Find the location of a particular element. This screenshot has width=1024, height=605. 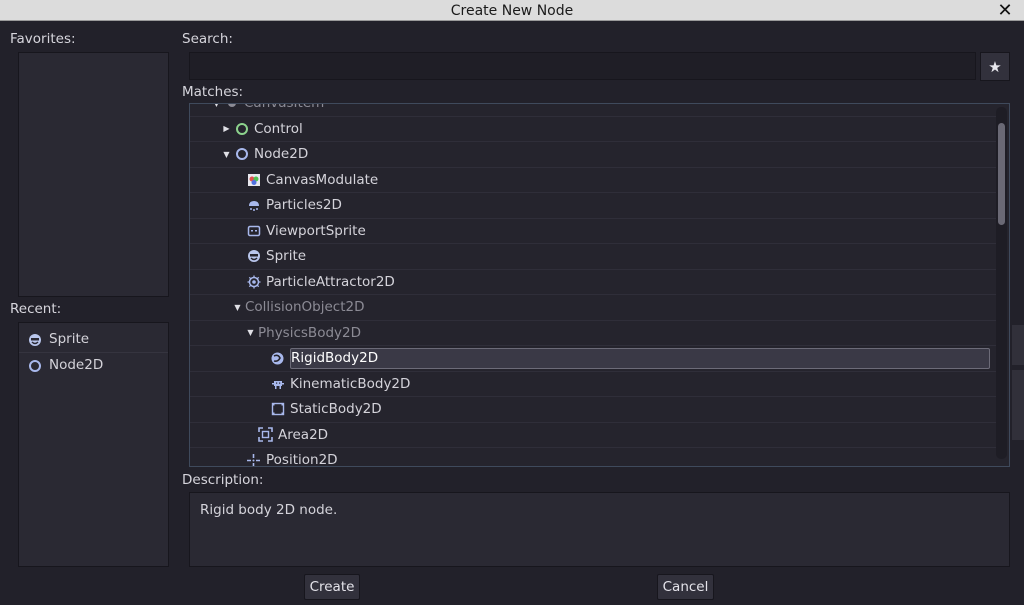

tree-row-label: Area2D is located at coordinates (303, 434).